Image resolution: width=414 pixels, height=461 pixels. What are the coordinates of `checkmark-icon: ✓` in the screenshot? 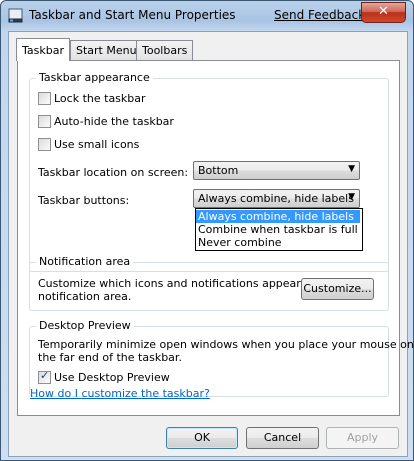 It's located at (45, 375).